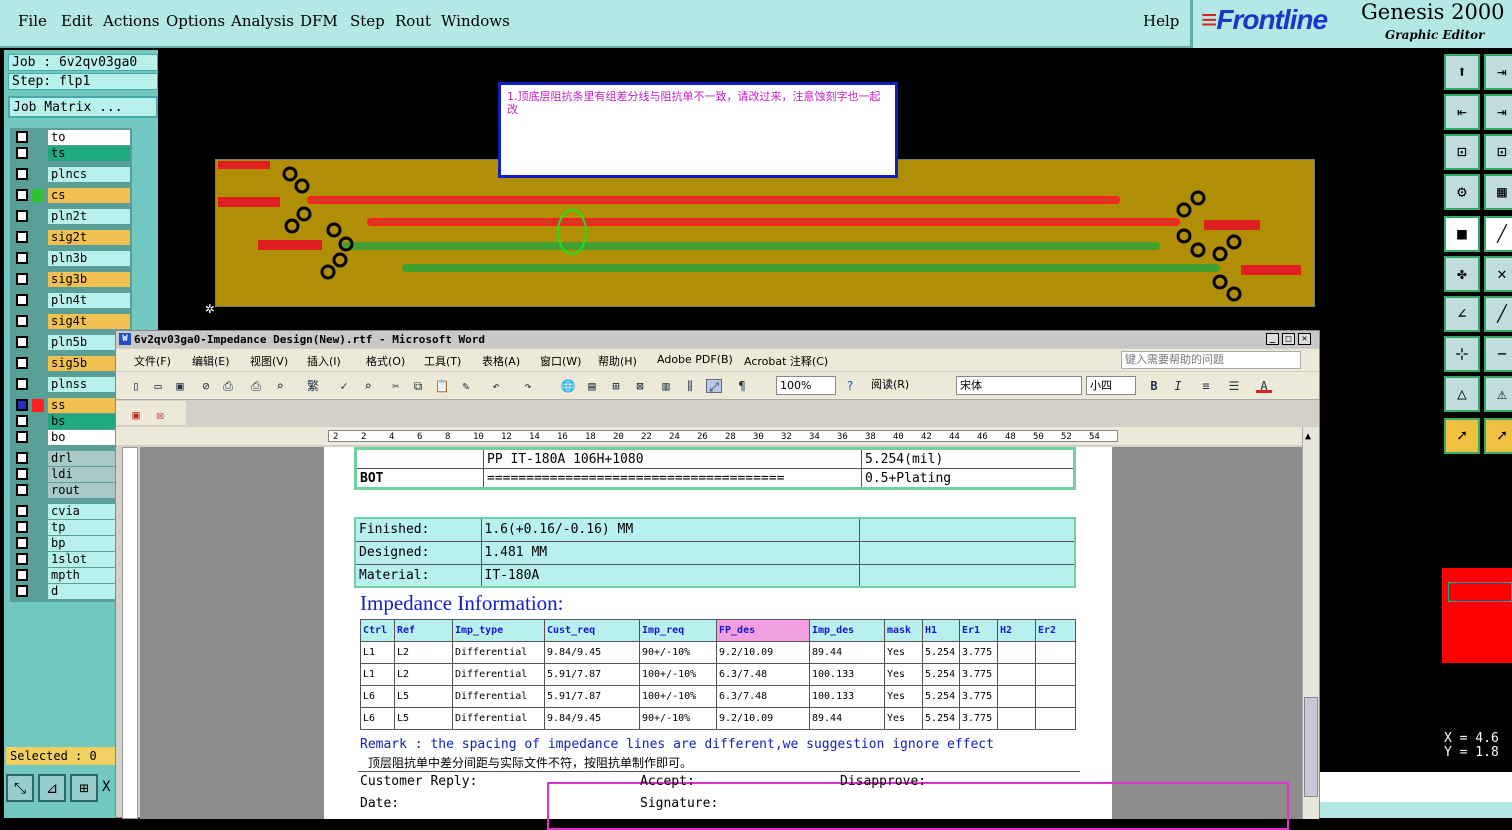  I want to click on line-icon: ╱, so click(1498, 234).